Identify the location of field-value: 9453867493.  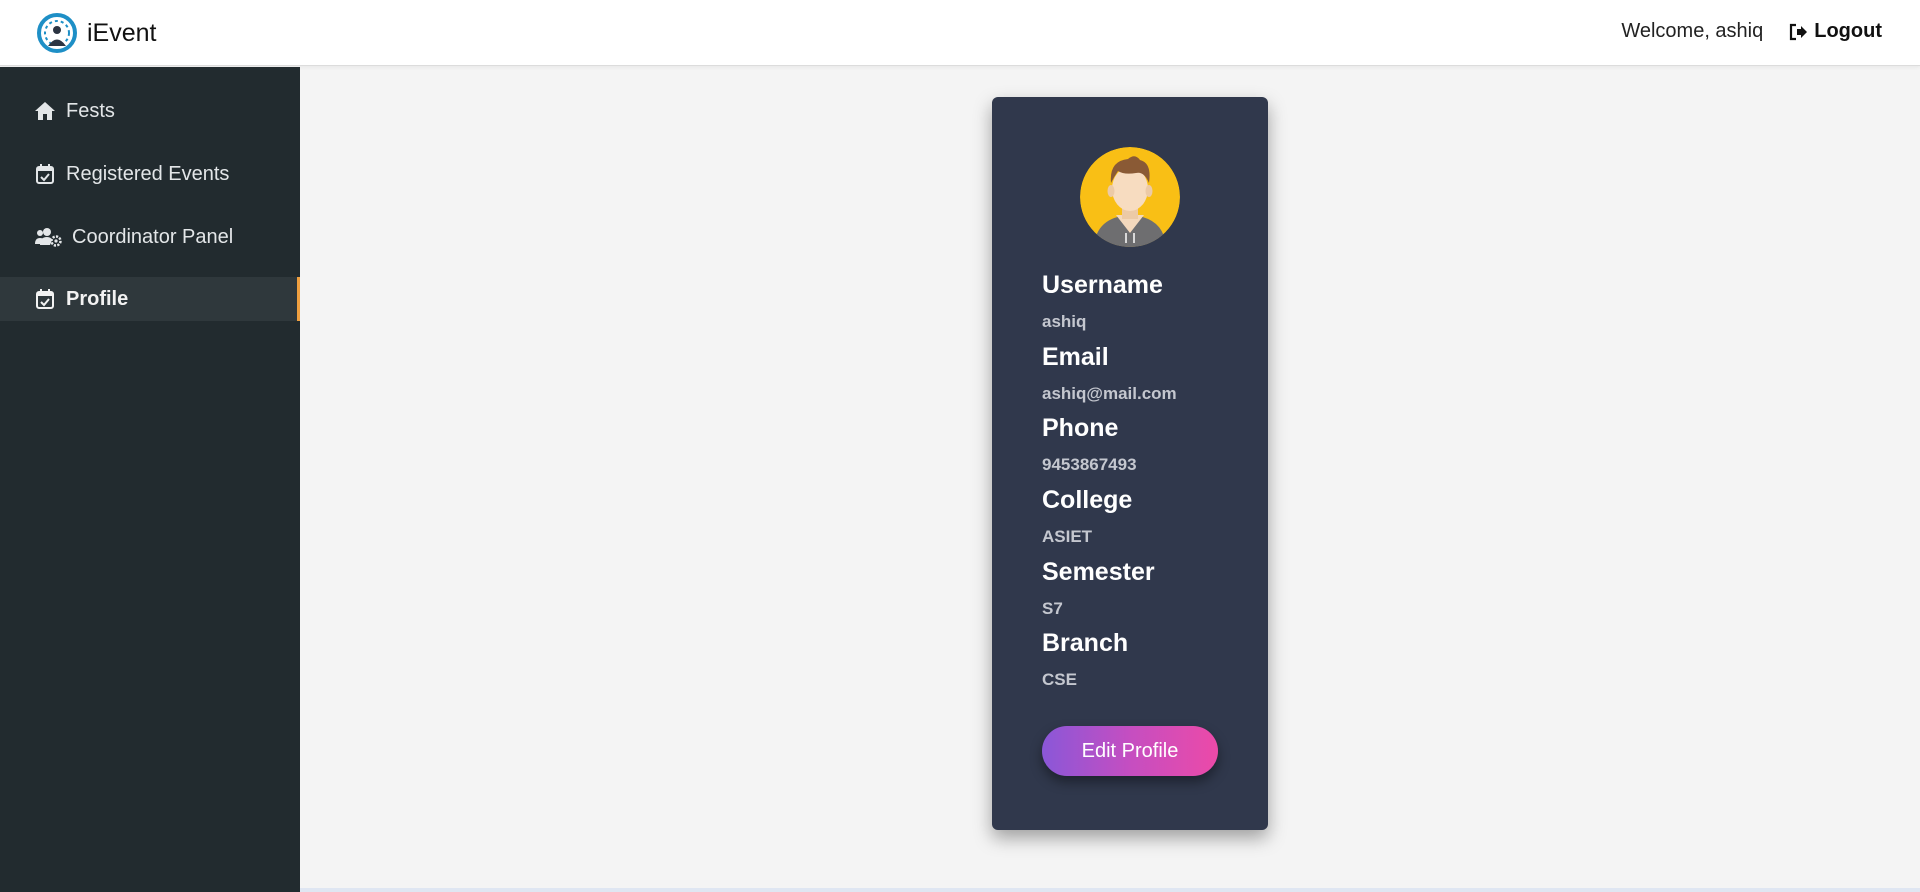
(1089, 464).